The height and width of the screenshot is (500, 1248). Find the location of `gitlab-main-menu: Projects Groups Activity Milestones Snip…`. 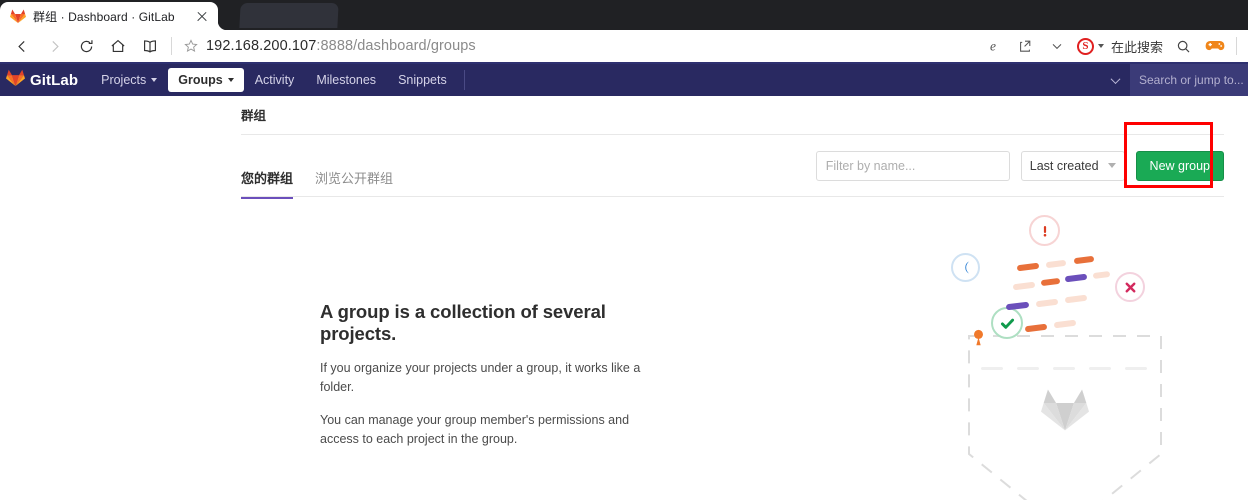

gitlab-main-menu: Projects Groups Activity Milestones Snip… is located at coordinates (274, 80).